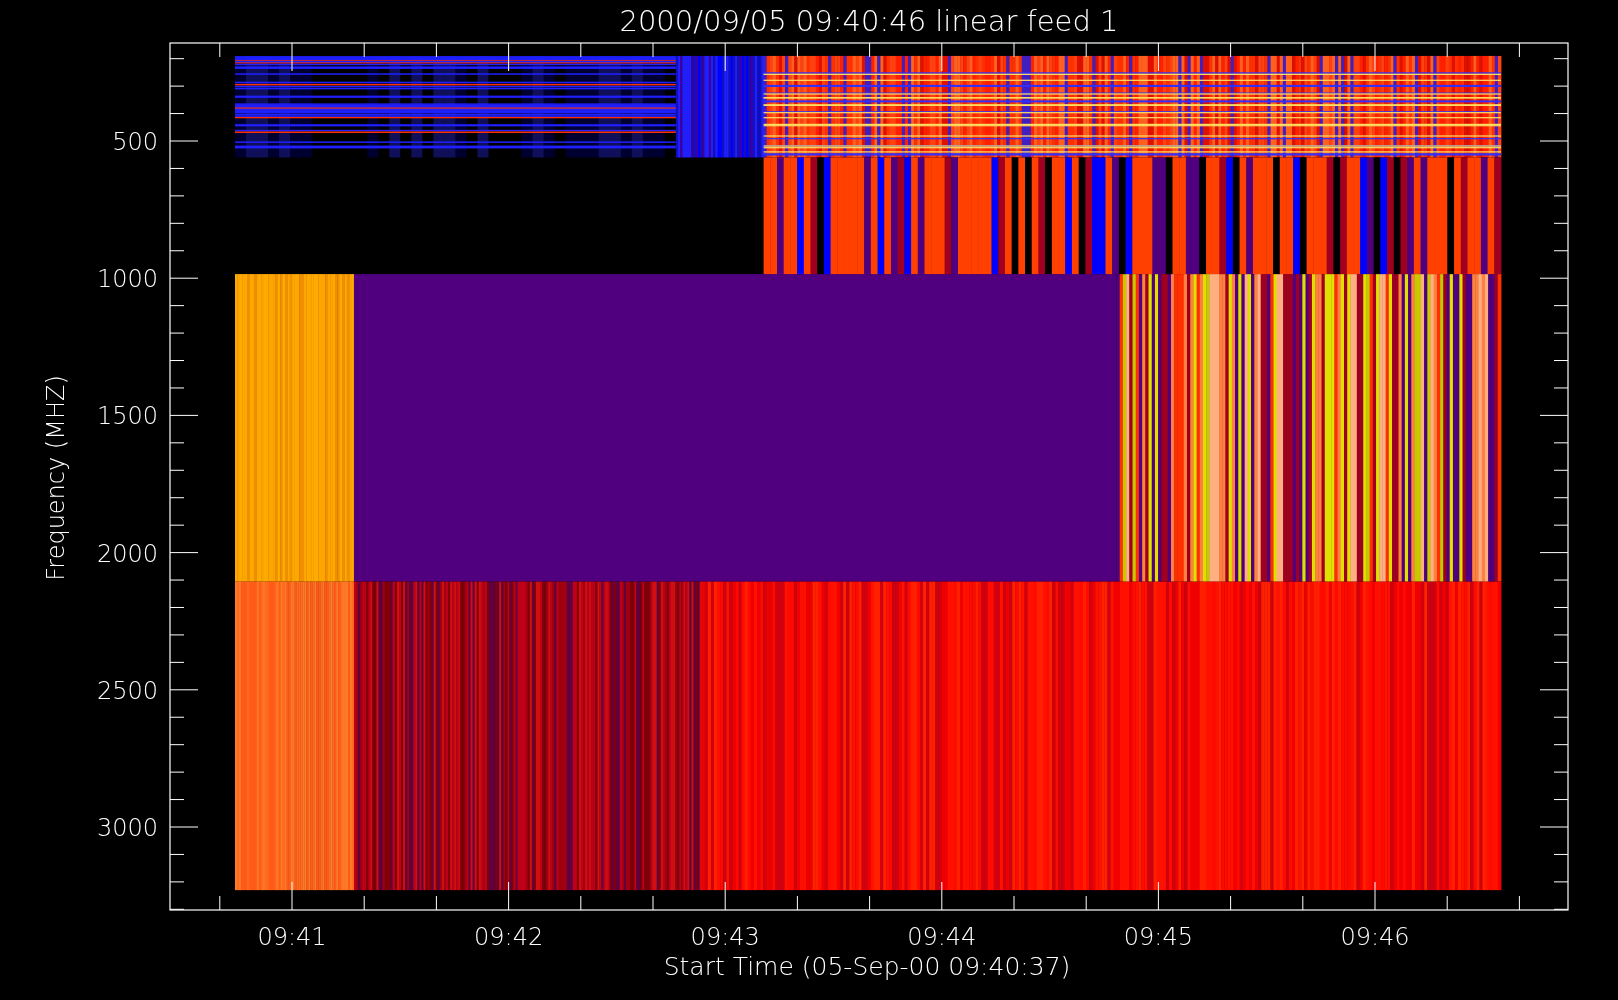  Describe the element at coordinates (942, 937) in the screenshot. I see `x-tick-label: 09:44` at that location.